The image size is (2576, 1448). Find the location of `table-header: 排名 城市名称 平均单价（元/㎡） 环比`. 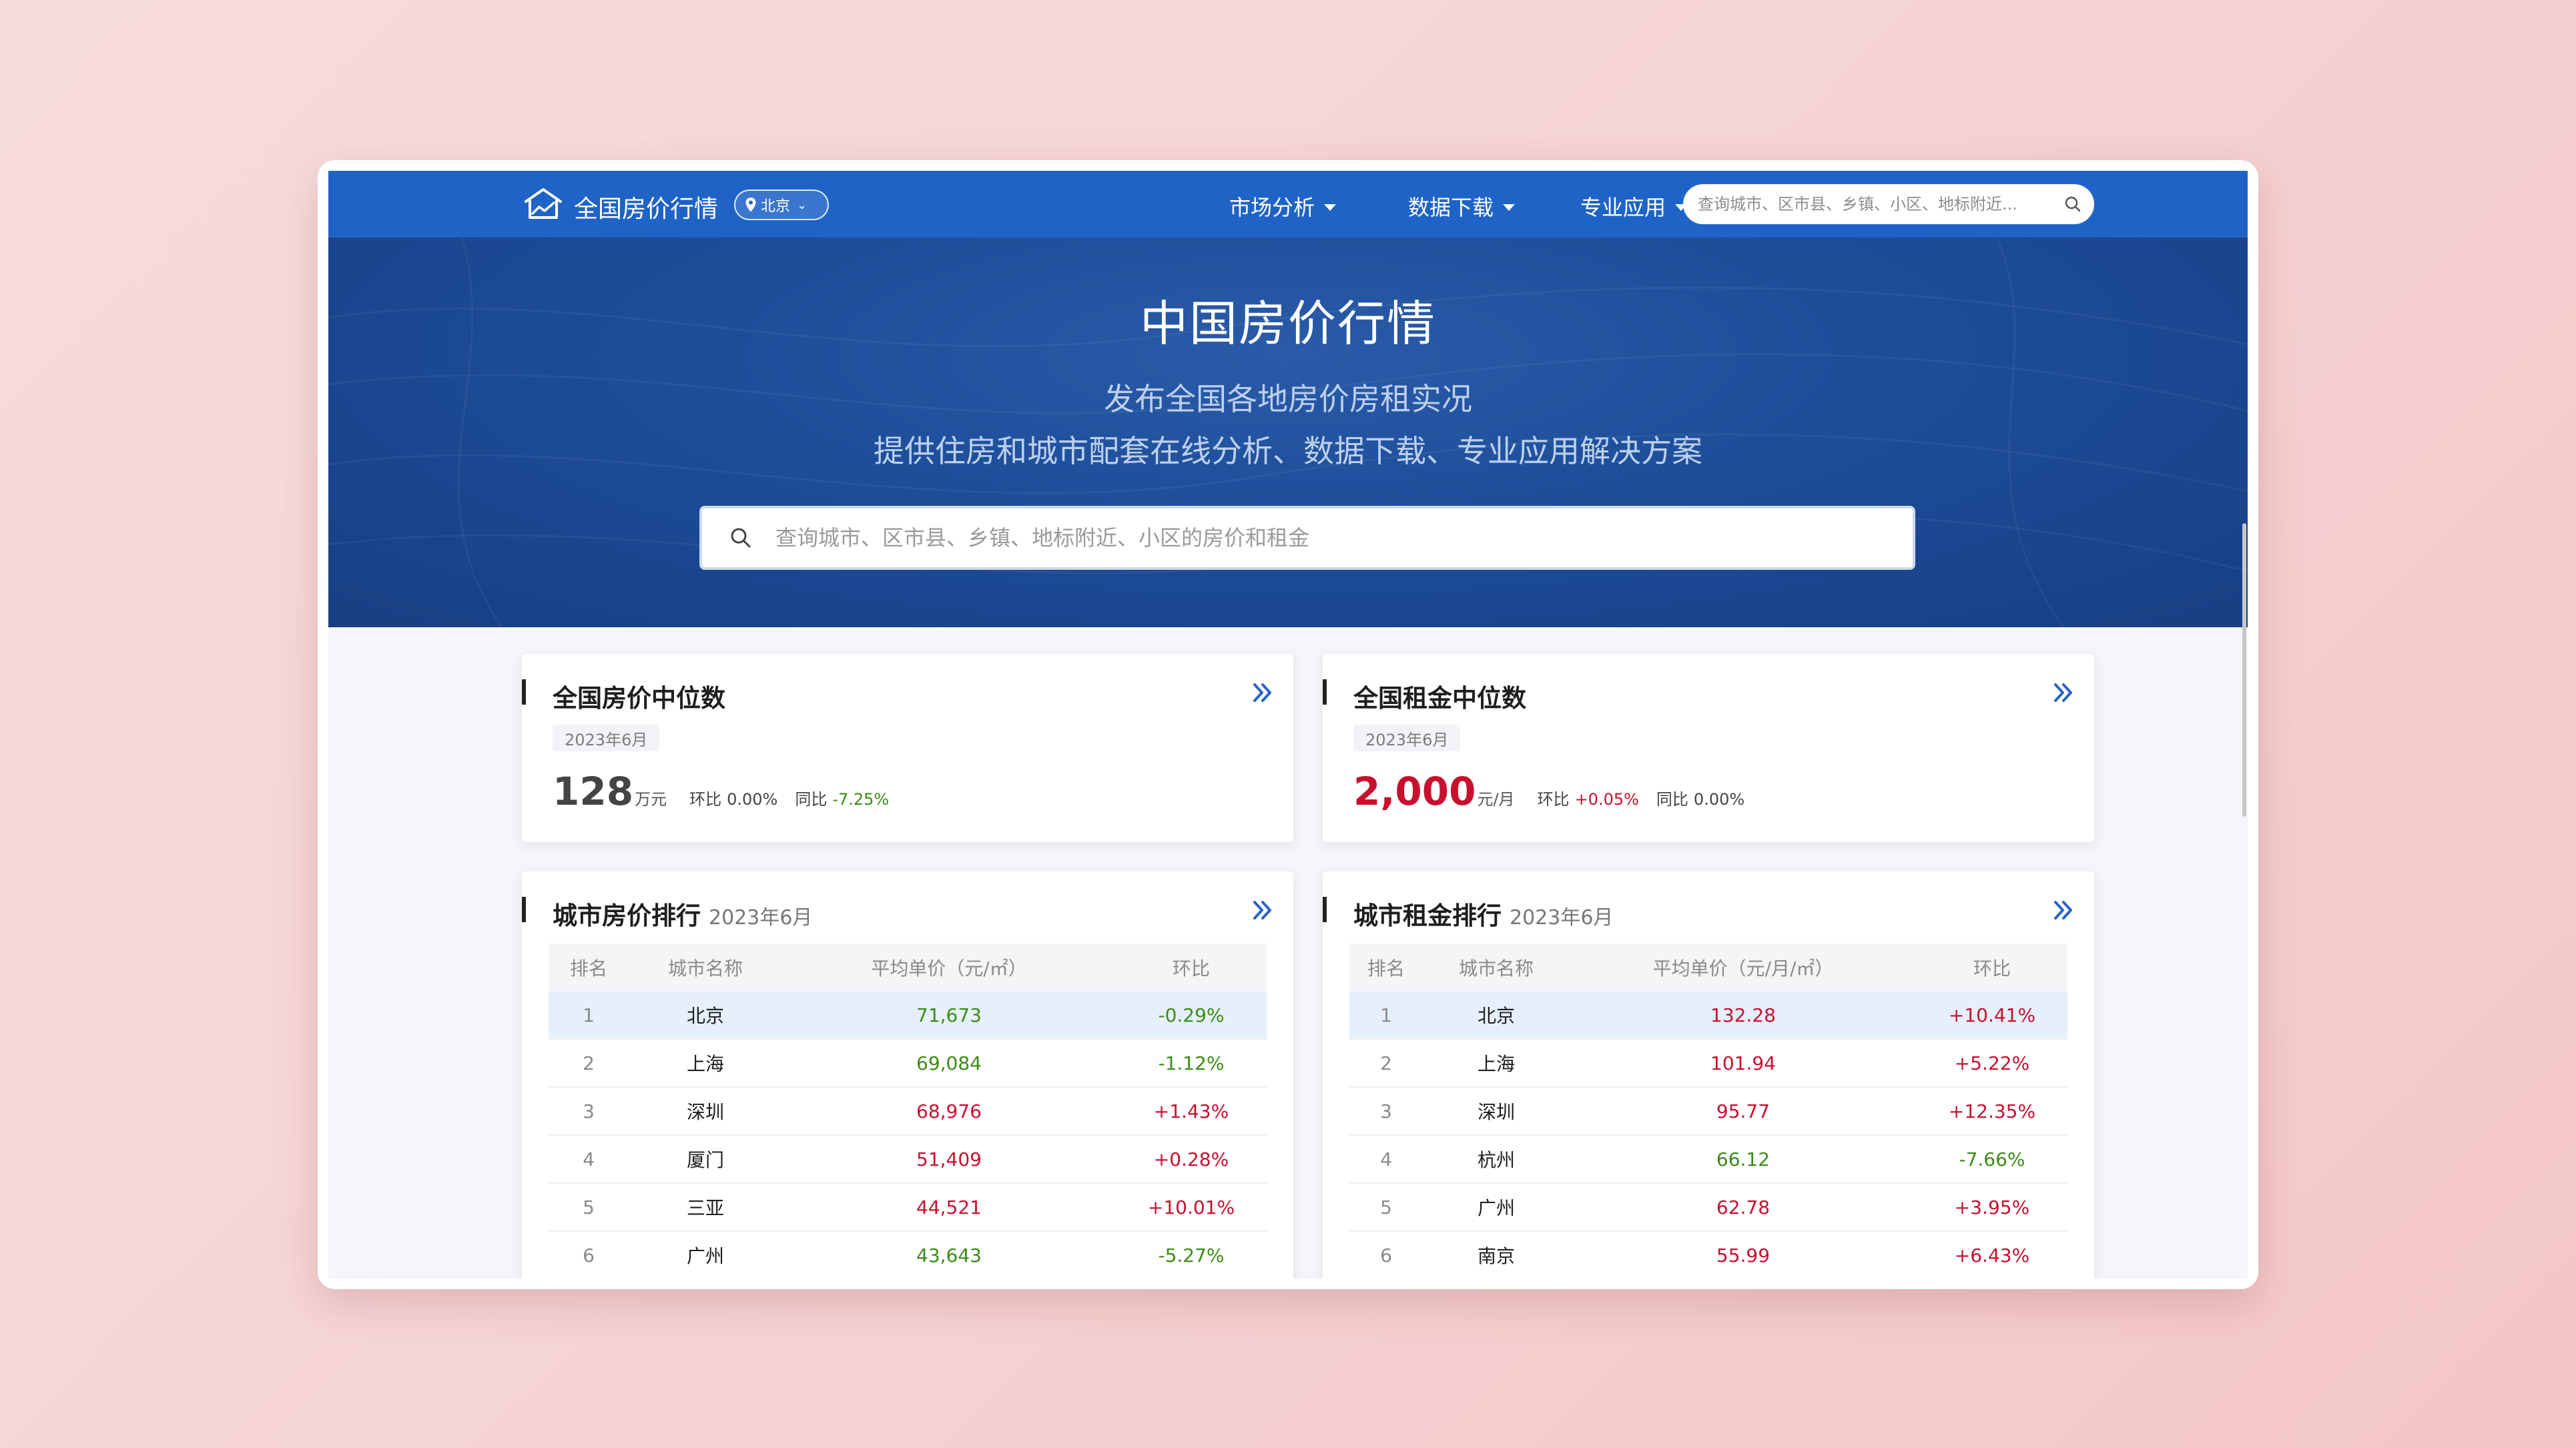

table-header: 排名 城市名称 平均单价（元/㎡） 环比 is located at coordinates (908, 968).